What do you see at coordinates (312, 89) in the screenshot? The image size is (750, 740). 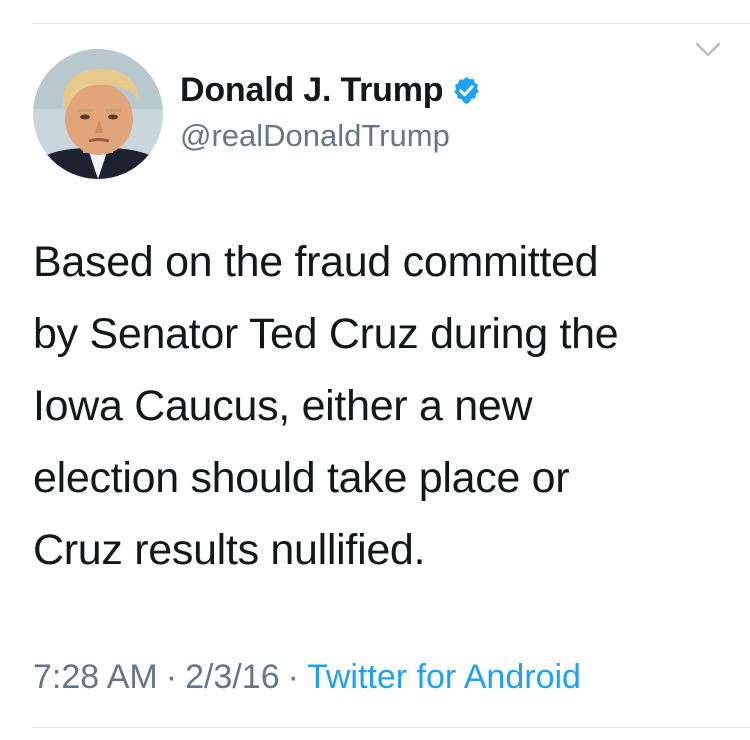 I see `author-display-name: Donald J. Trump` at bounding box center [312, 89].